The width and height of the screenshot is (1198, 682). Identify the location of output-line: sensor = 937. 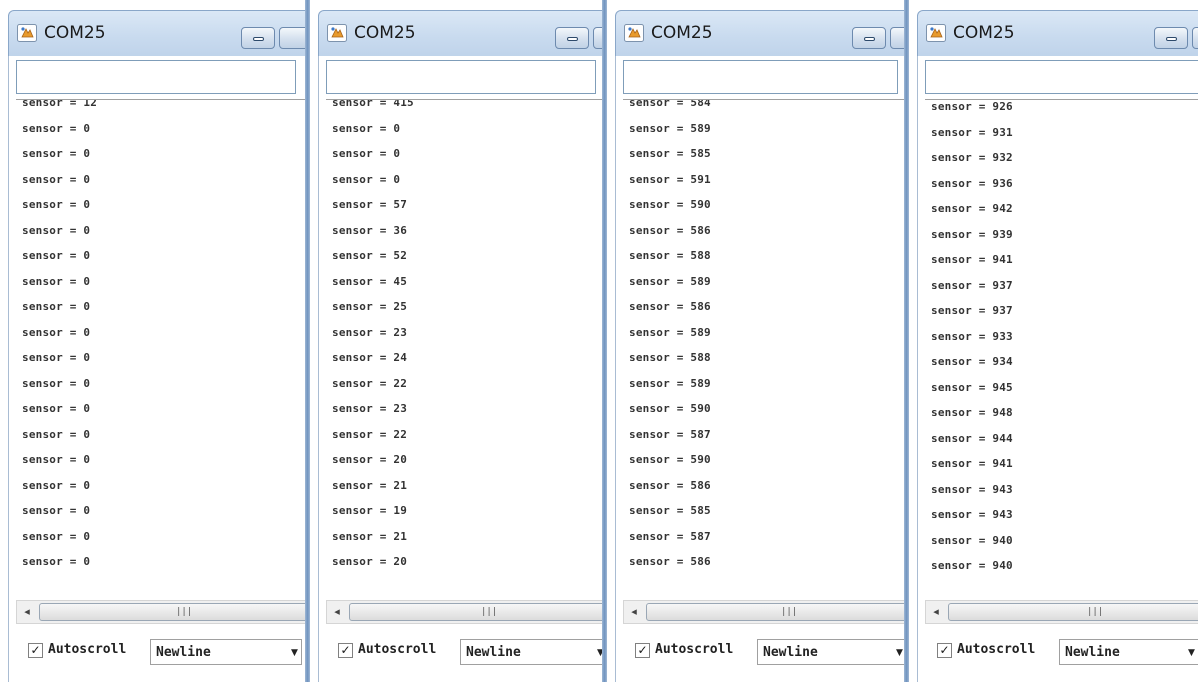
(972, 285).